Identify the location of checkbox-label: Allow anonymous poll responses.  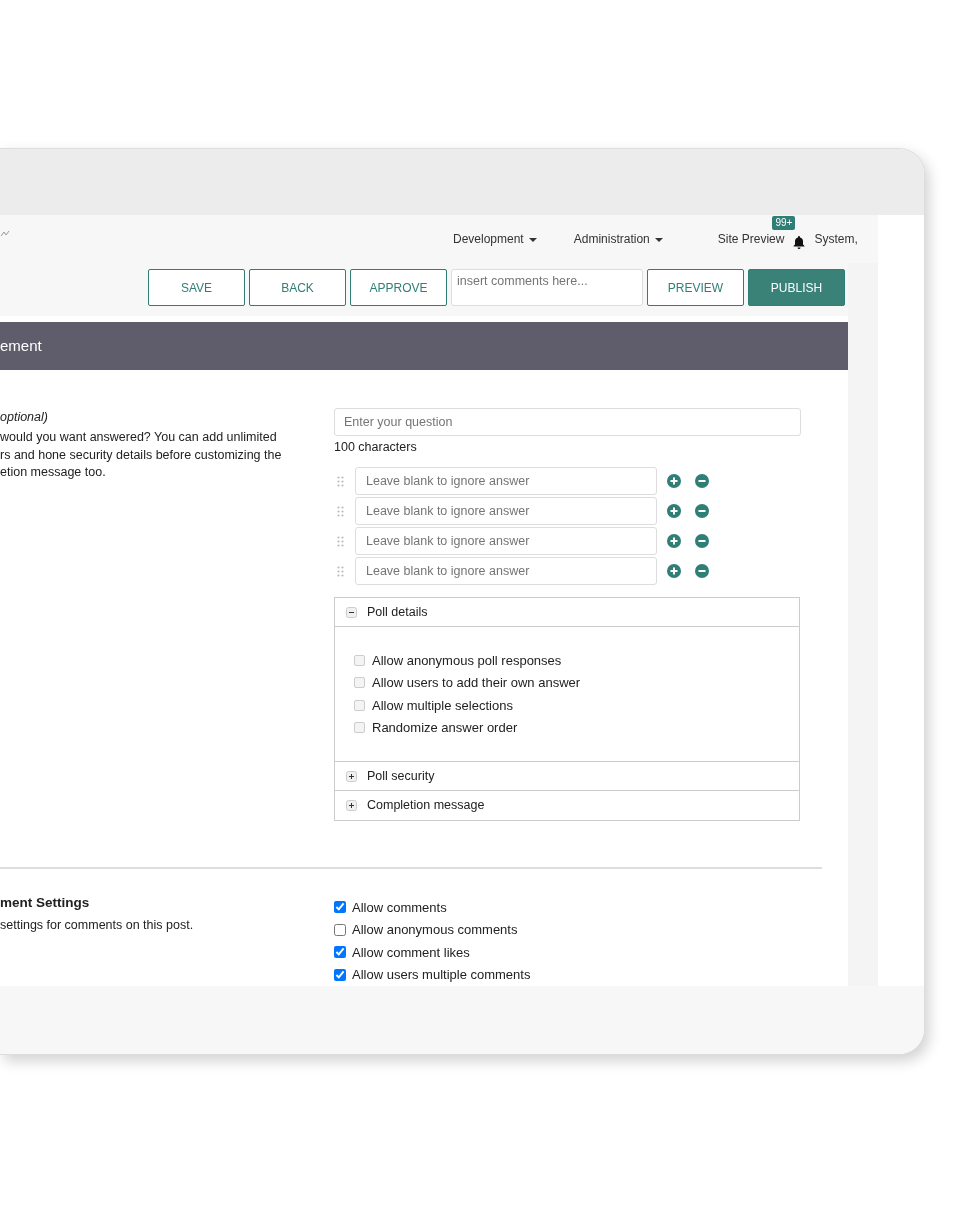
(467, 660).